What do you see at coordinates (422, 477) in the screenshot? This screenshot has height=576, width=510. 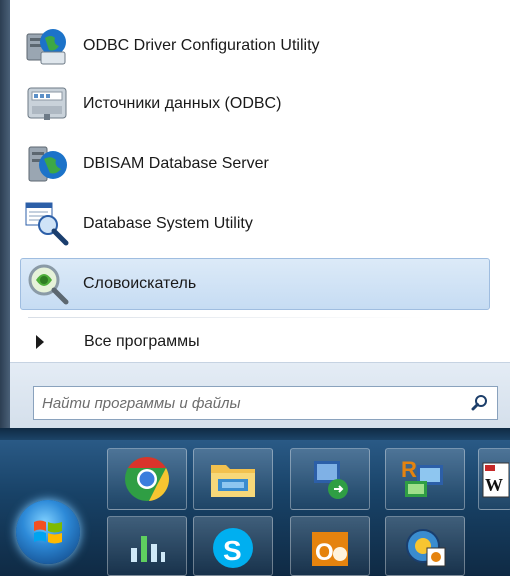 I see `remote-desktop-icon: R` at bounding box center [422, 477].